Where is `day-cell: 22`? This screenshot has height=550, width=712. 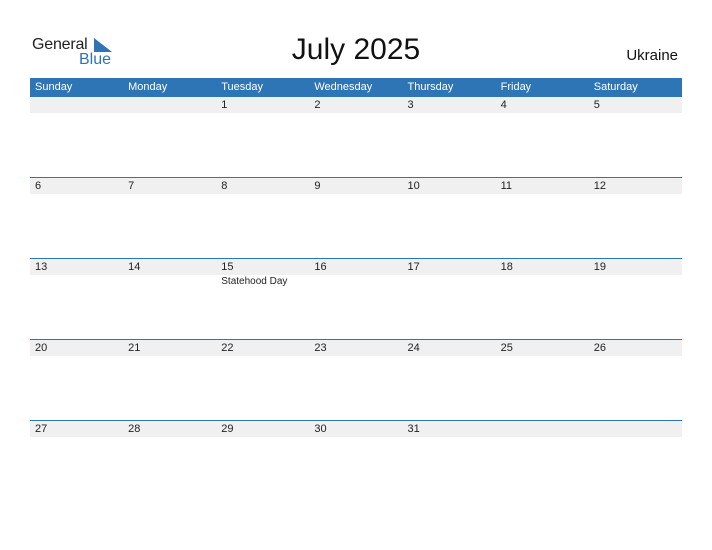
day-cell: 22 is located at coordinates (227, 348).